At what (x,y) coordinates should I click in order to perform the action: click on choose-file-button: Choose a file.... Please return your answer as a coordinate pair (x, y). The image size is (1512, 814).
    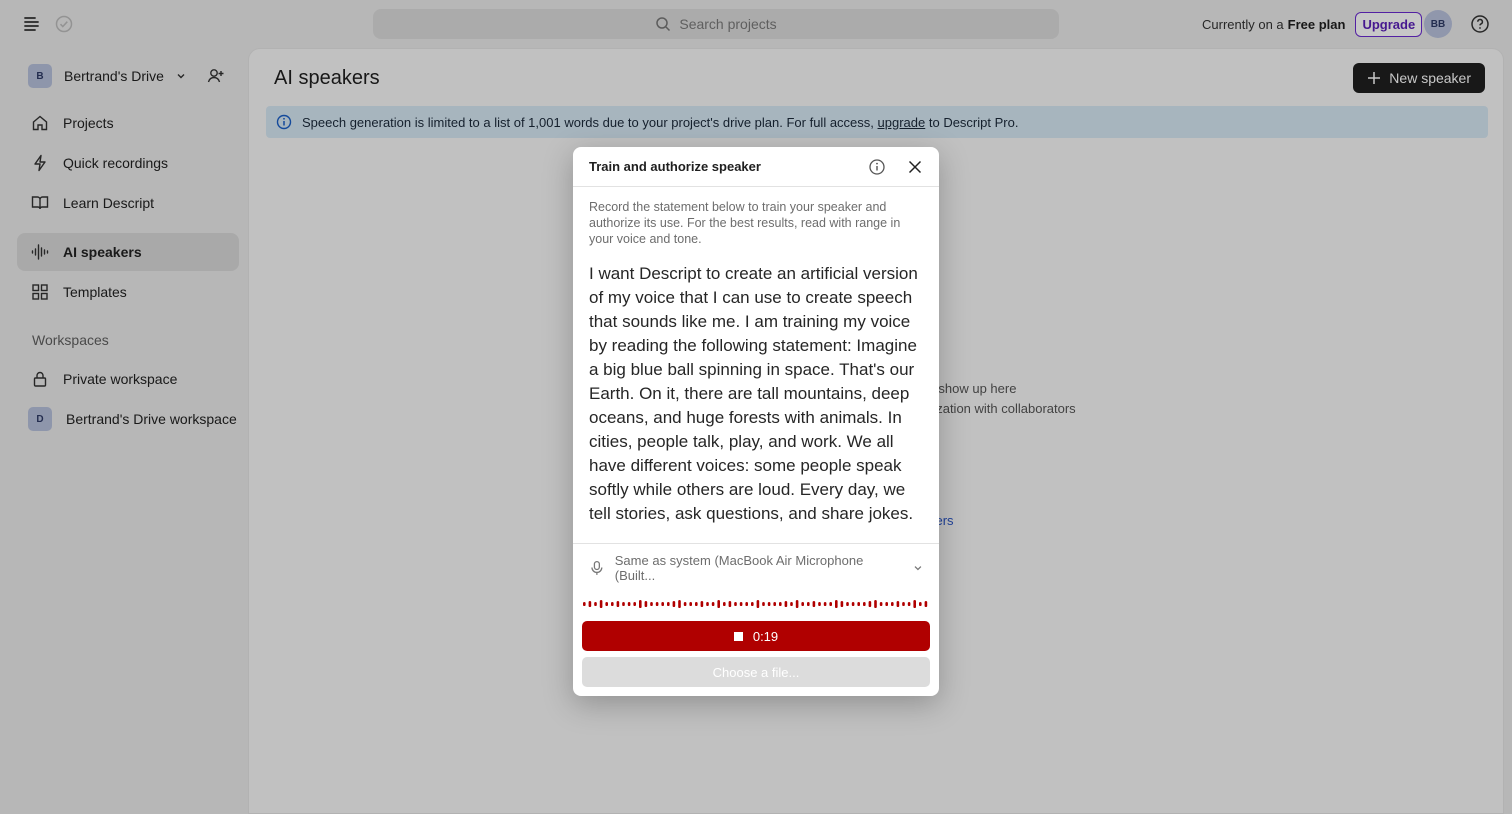
    Looking at the image, I should click on (756, 672).